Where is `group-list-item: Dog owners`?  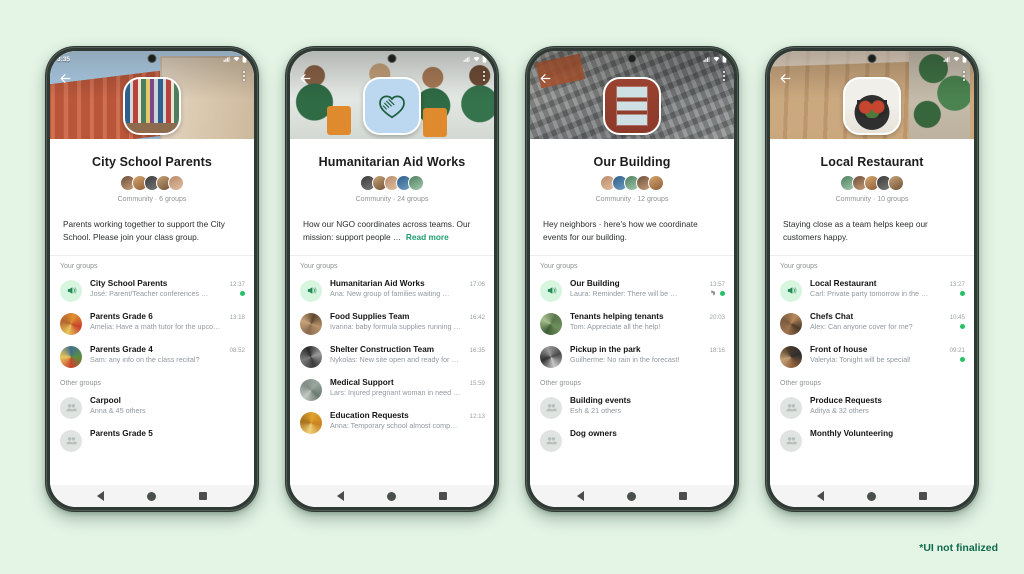
group-list-item: Dog owners is located at coordinates (632, 440).